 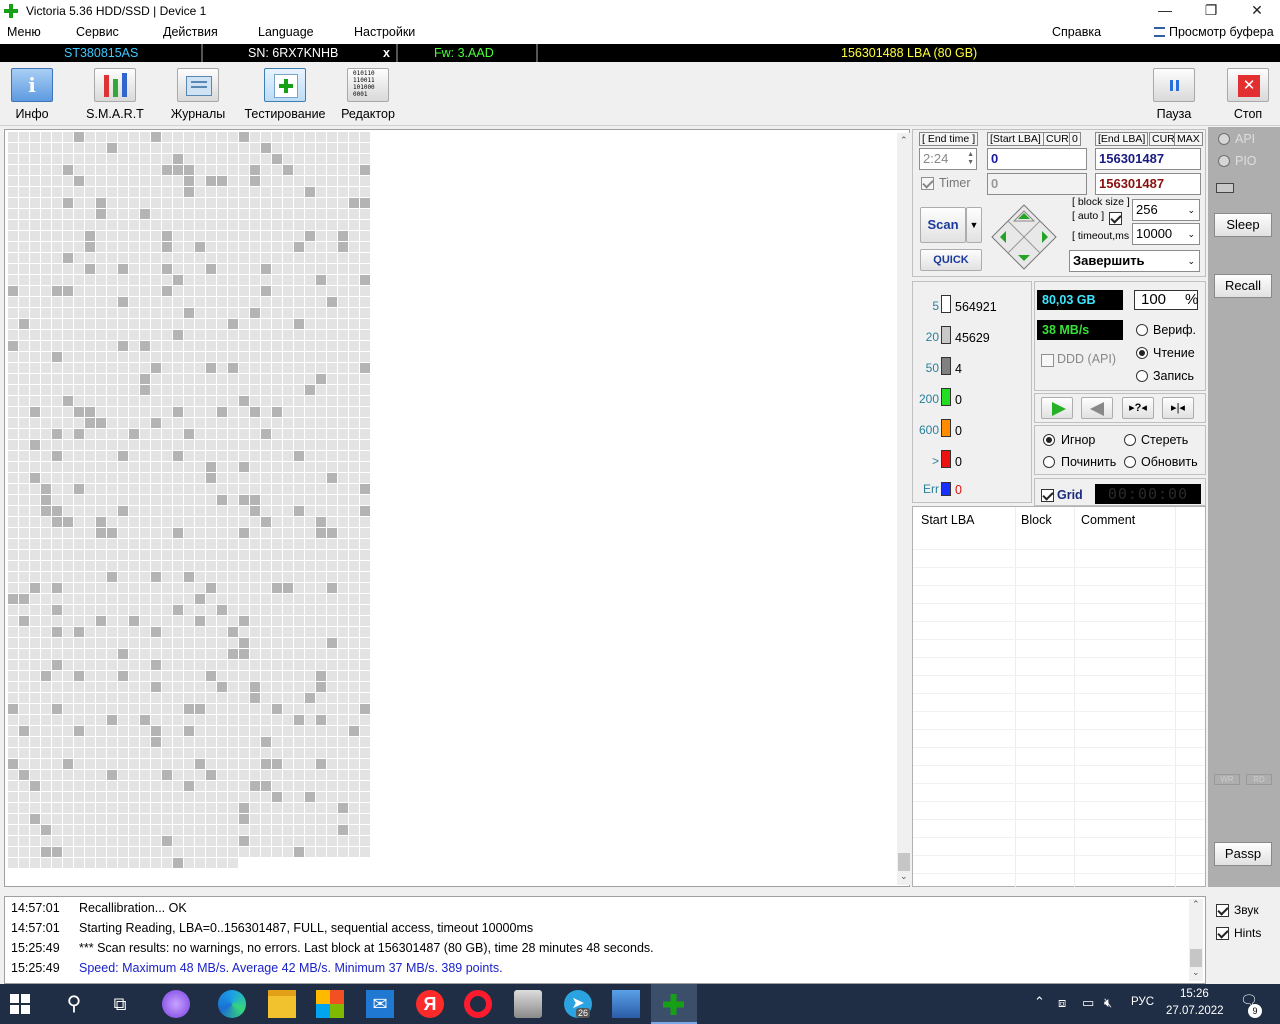 I want to click on edge-icon, so click(x=232, y=1004).